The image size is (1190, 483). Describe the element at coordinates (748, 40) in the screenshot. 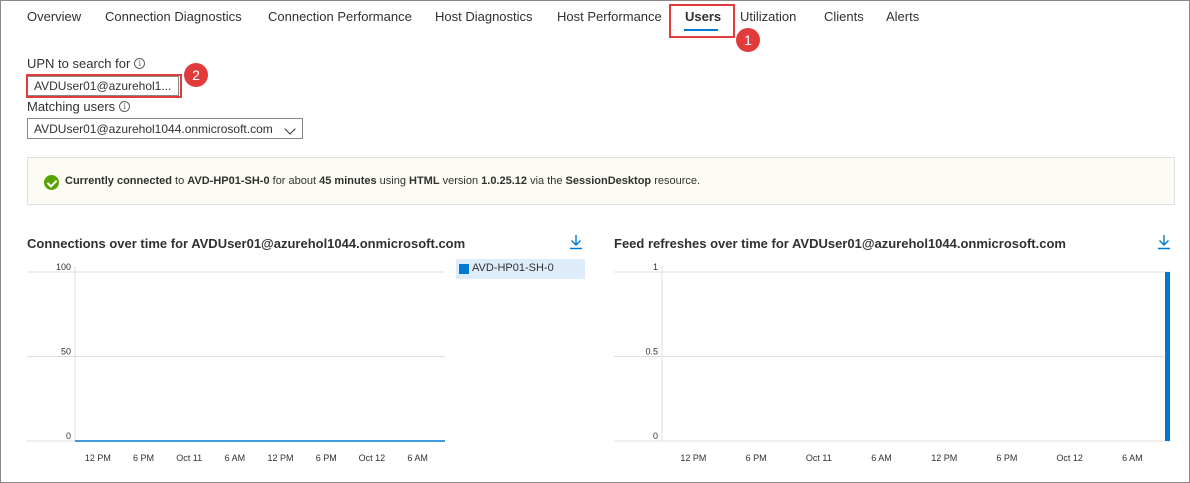

I see `callout-badge-1: 1` at that location.